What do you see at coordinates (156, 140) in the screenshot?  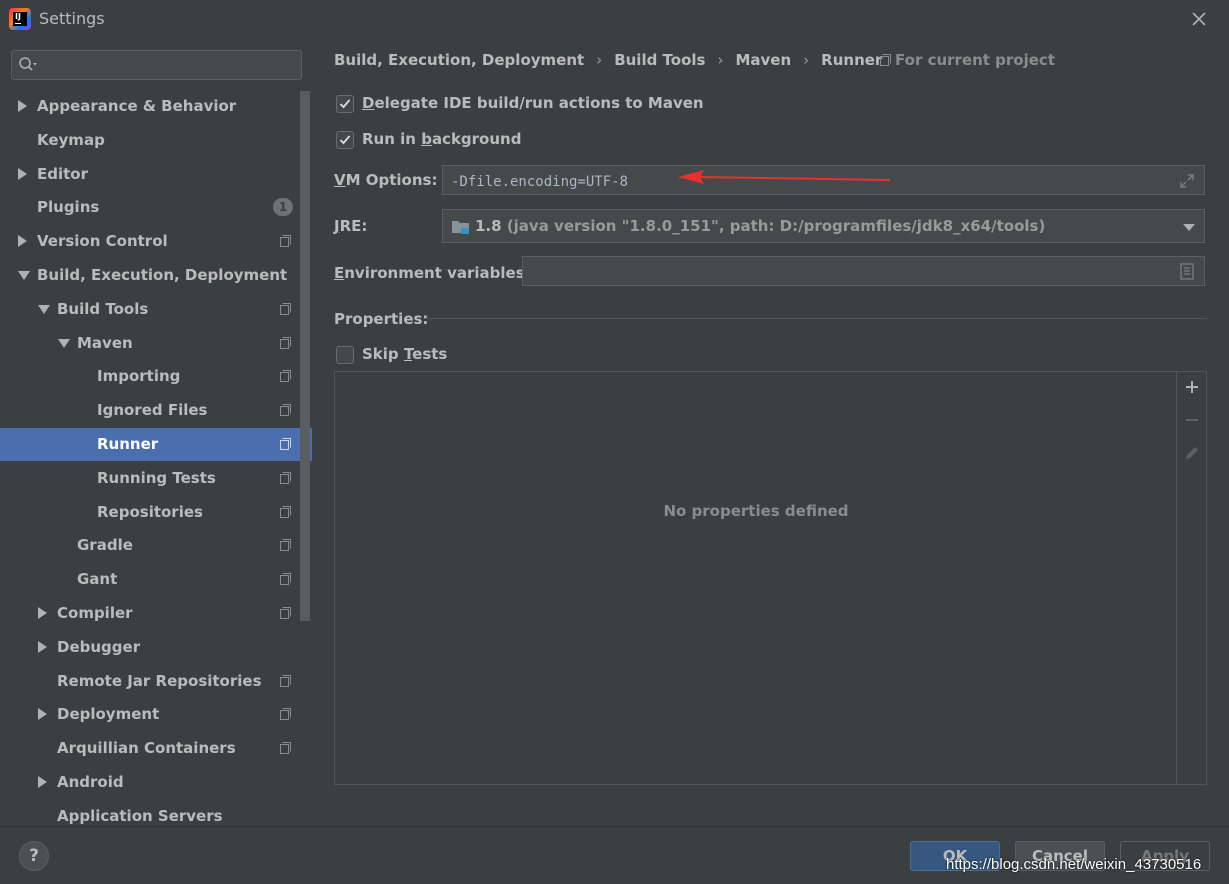 I see `sidebar-item-keymap: Keymap` at bounding box center [156, 140].